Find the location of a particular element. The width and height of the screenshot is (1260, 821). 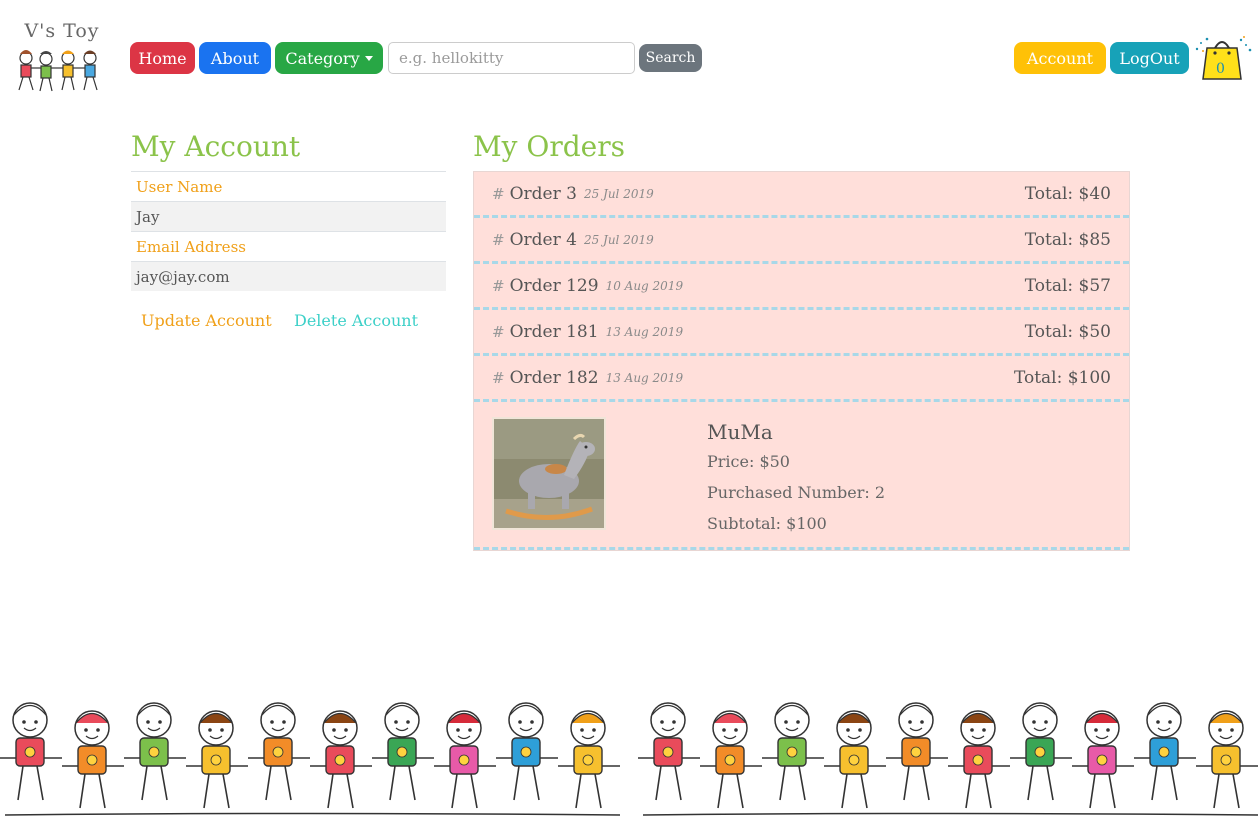

email-value: jay@jay.com is located at coordinates (288, 276).